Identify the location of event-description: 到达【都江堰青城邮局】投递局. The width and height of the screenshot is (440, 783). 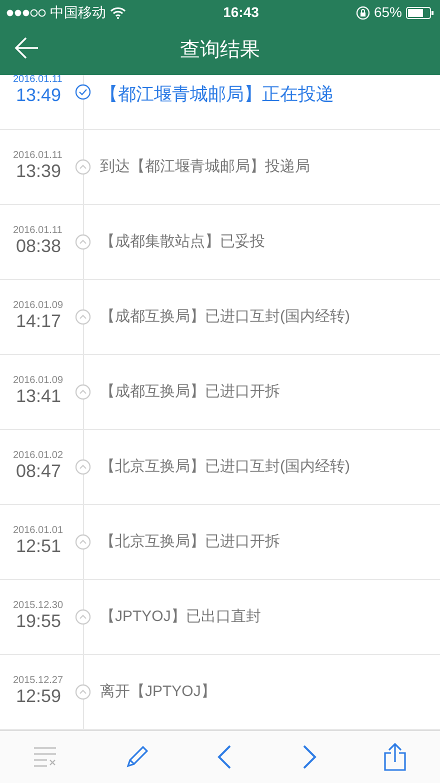
(204, 166).